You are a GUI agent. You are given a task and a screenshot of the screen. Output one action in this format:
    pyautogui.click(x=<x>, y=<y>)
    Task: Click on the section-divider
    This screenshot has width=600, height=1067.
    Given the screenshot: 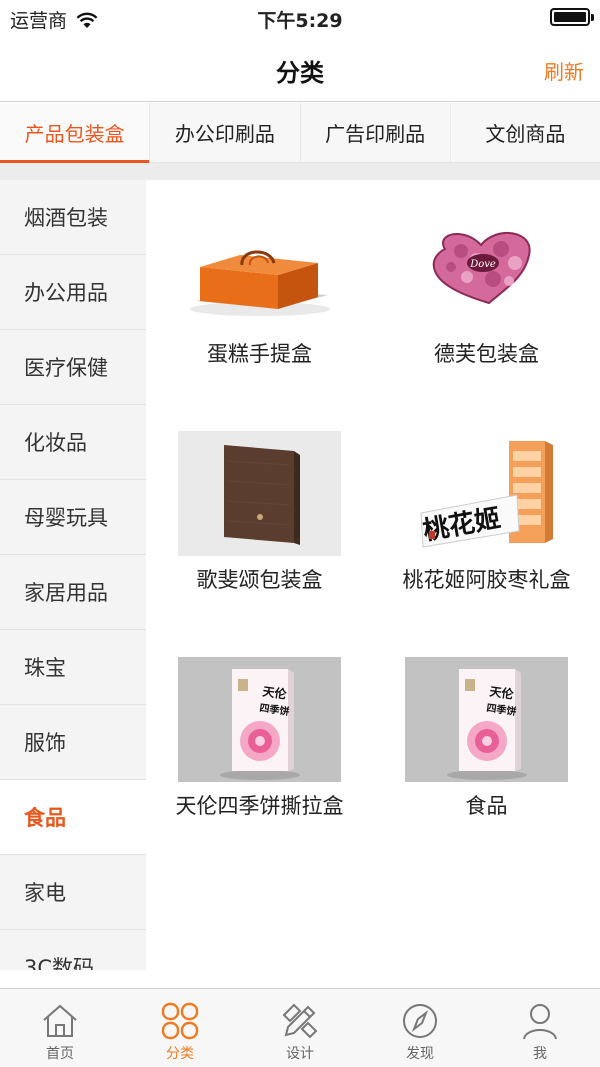 What is the action you would take?
    pyautogui.click(x=300, y=171)
    